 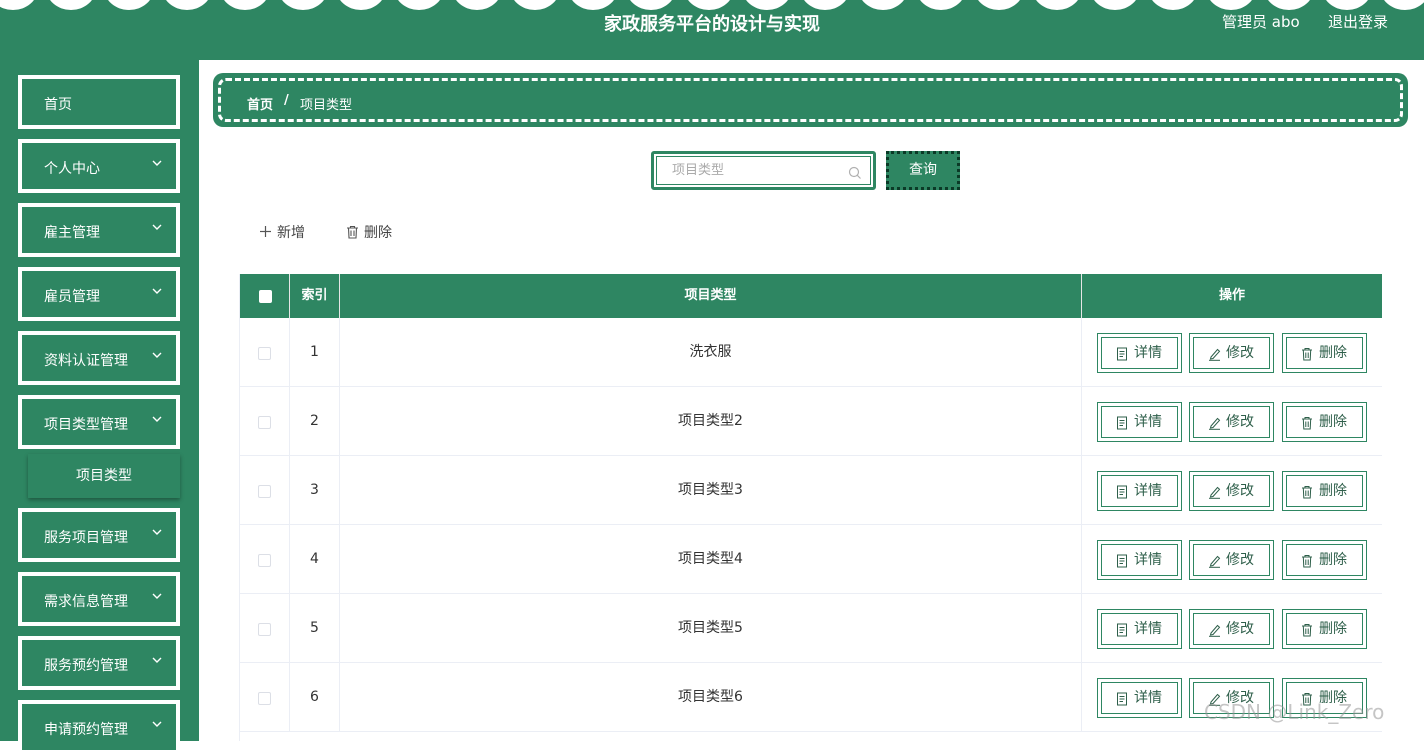 I want to click on sidebar-item-project-type-management: 项目类型管理, so click(x=99, y=422).